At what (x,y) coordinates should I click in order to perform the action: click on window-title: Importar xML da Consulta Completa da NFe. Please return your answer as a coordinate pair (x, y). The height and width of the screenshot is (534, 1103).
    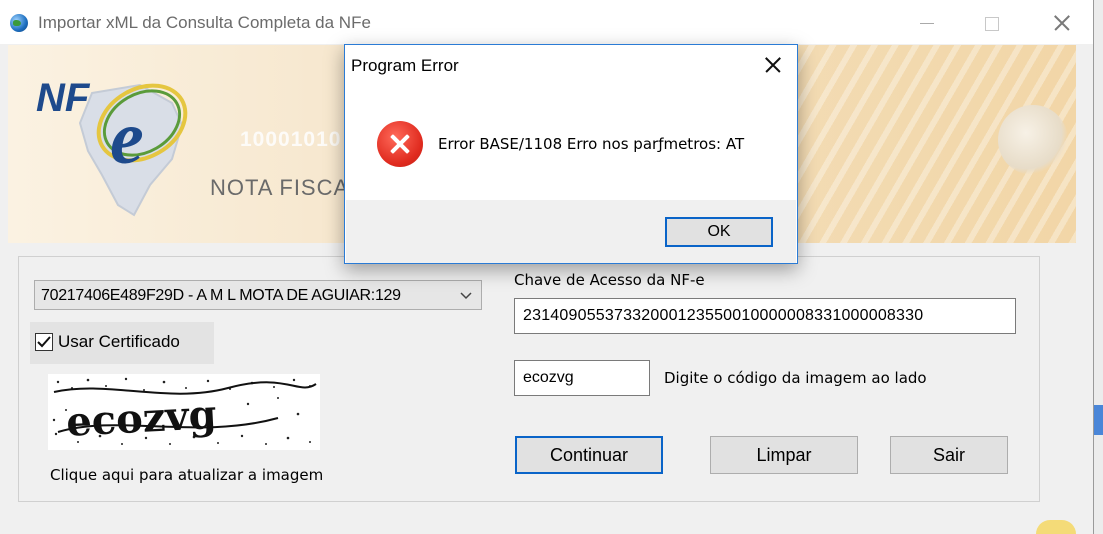
    Looking at the image, I should click on (204, 22).